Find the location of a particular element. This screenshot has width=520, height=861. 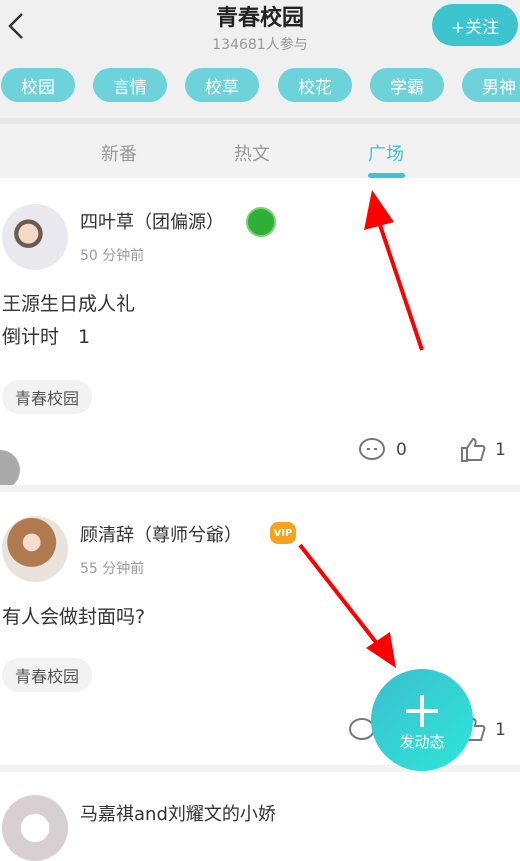

post-body-line: 倒计时 1 is located at coordinates (46, 337).